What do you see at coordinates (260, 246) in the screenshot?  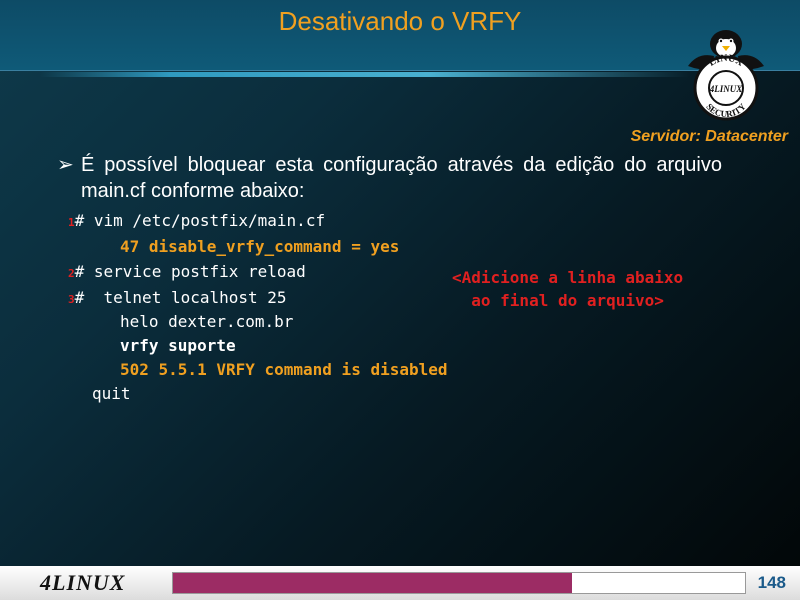 I see `config-line: 47 disable_vrfy_command = yes` at bounding box center [260, 246].